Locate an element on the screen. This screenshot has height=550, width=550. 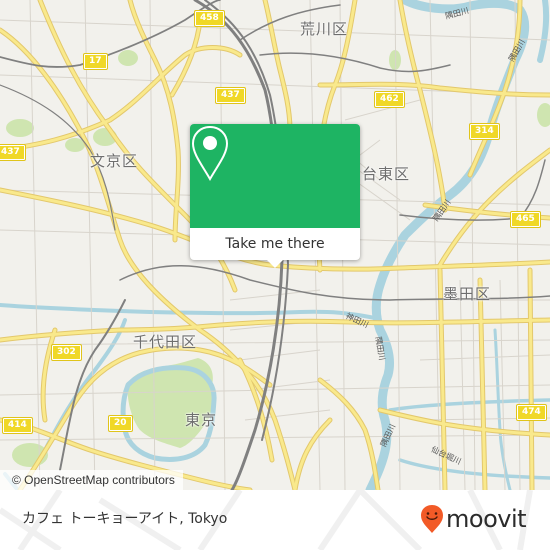
map-pin-icon is located at coordinates (210, 153).